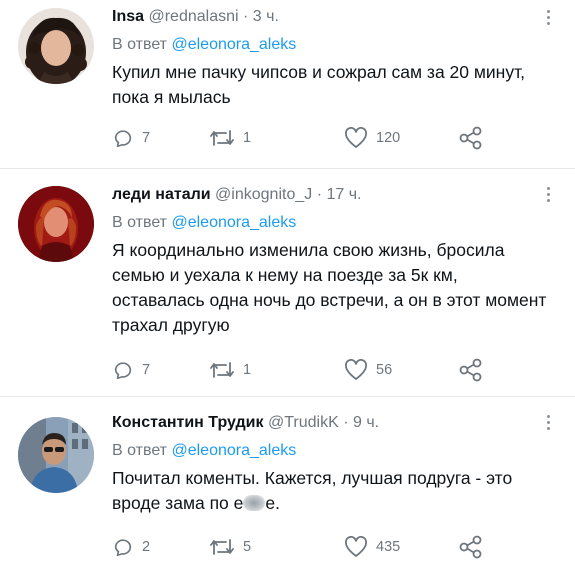 The height and width of the screenshot is (575, 575). I want to click on like-count: 56, so click(384, 370).